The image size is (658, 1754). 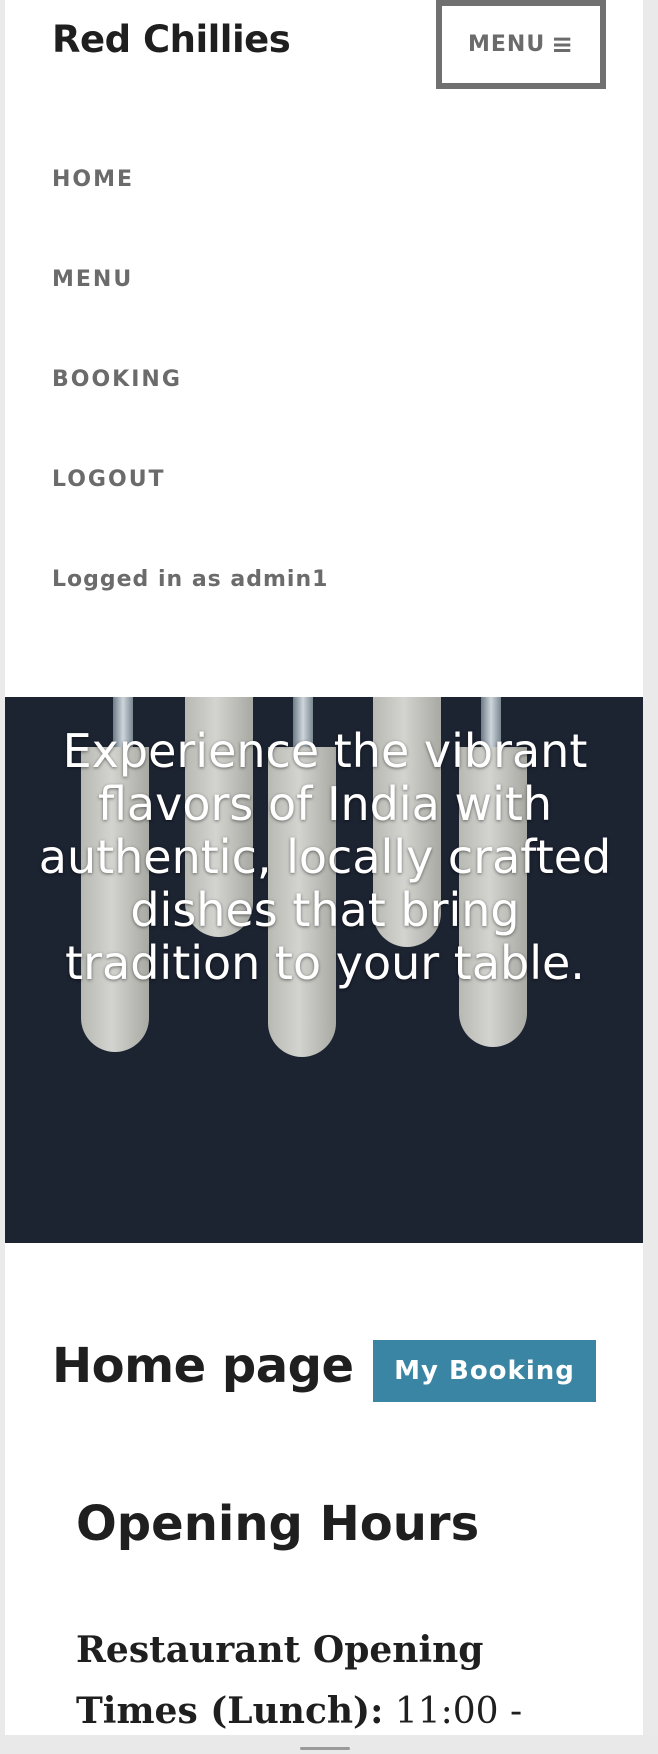 I want to click on nav-item-logout: LOGOUT, so click(x=109, y=479).